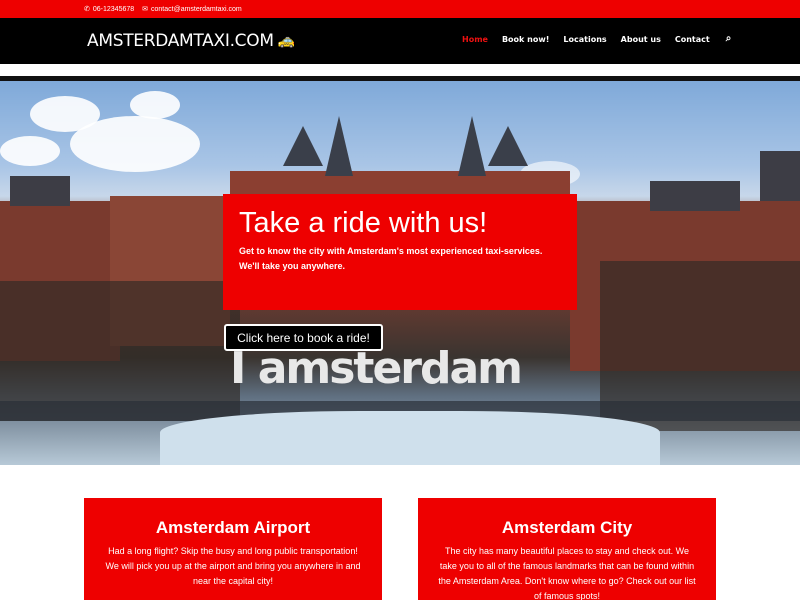 This screenshot has width=800, height=600. Describe the element at coordinates (525, 39) in the screenshot. I see `nav-item-book-now: Book now!` at that location.